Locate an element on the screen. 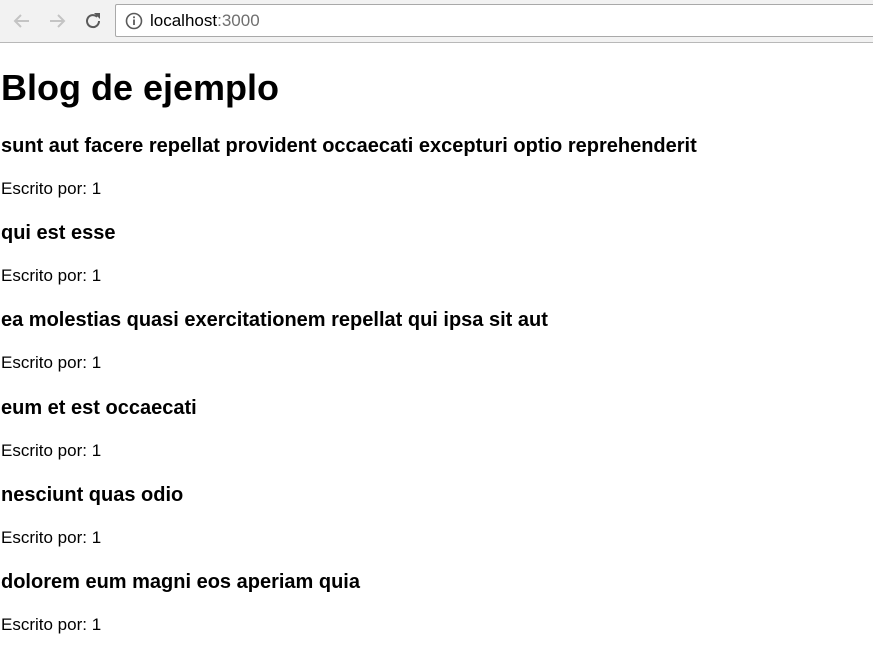 The image size is (873, 652). back-button is located at coordinates (22, 21).